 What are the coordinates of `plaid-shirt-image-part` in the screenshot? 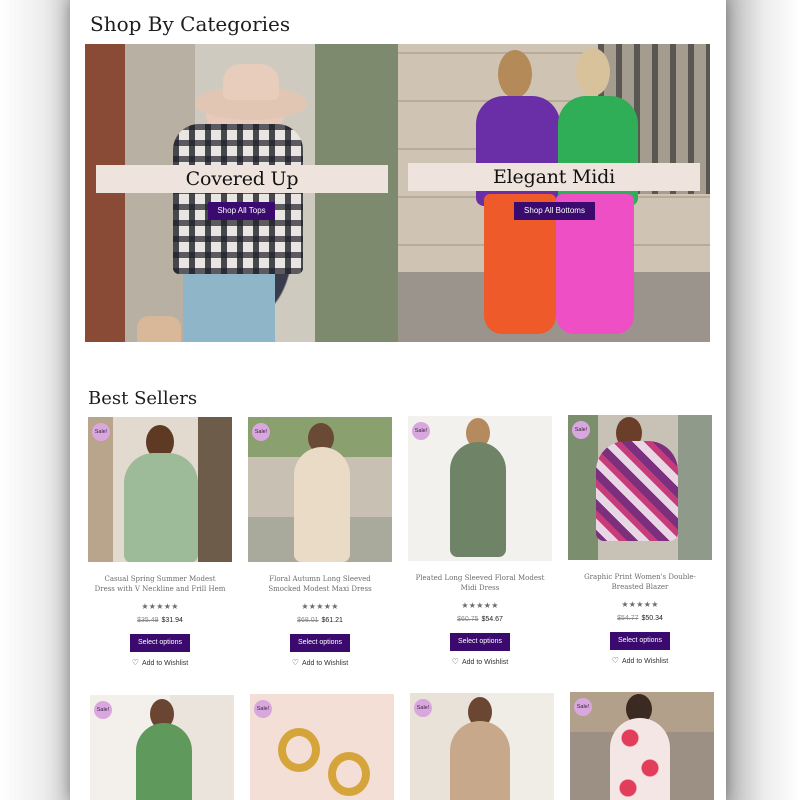 It's located at (238, 199).